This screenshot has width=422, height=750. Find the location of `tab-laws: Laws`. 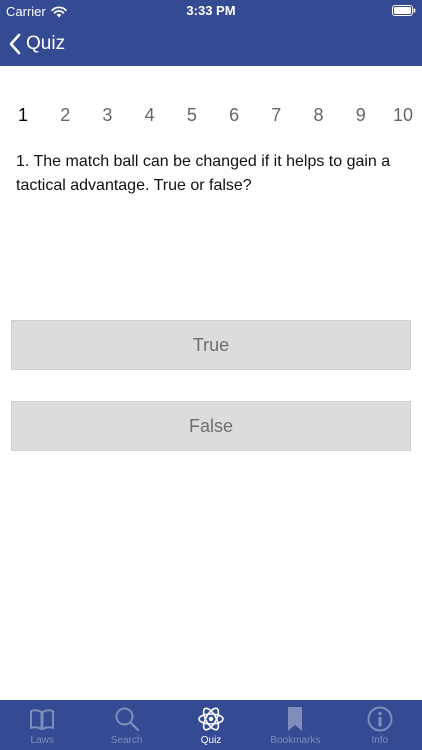

tab-laws: Laws is located at coordinates (42, 725).